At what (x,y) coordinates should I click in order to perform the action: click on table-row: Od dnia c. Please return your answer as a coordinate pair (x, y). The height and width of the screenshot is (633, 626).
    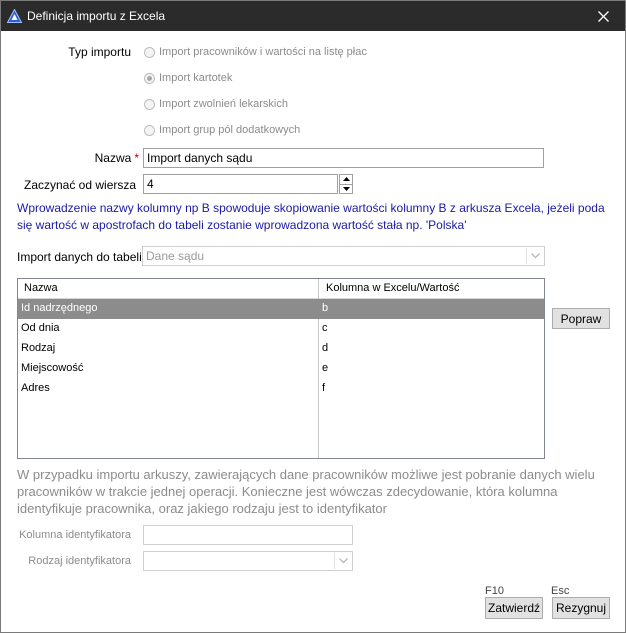
    Looking at the image, I should click on (281, 329).